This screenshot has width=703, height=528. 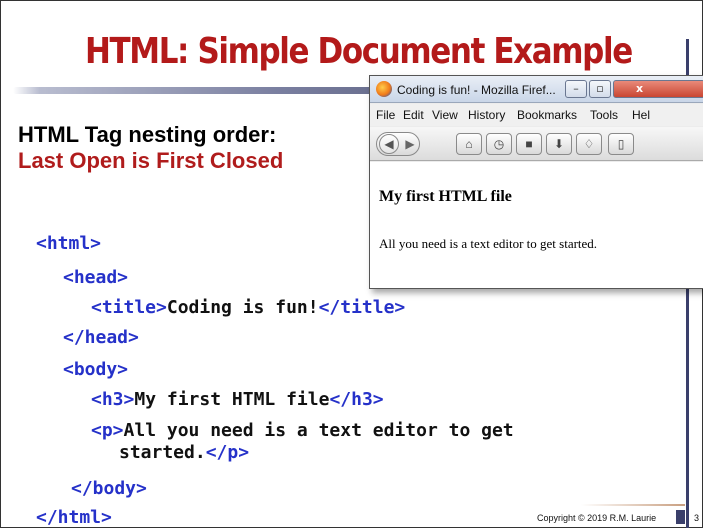 What do you see at coordinates (151, 160) in the screenshot?
I see `nesting-rule: Last Open is First Closed` at bounding box center [151, 160].